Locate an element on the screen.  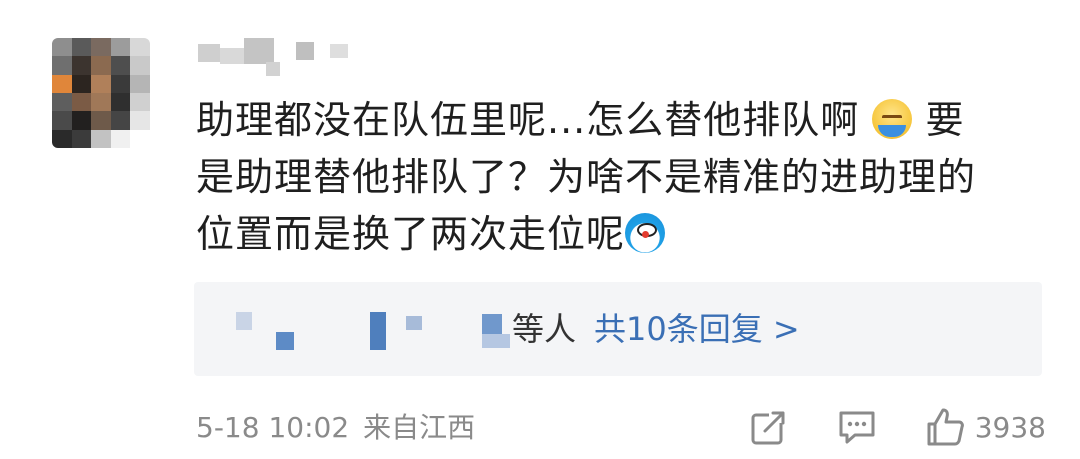
like-count: 3938 is located at coordinates (1010, 427).